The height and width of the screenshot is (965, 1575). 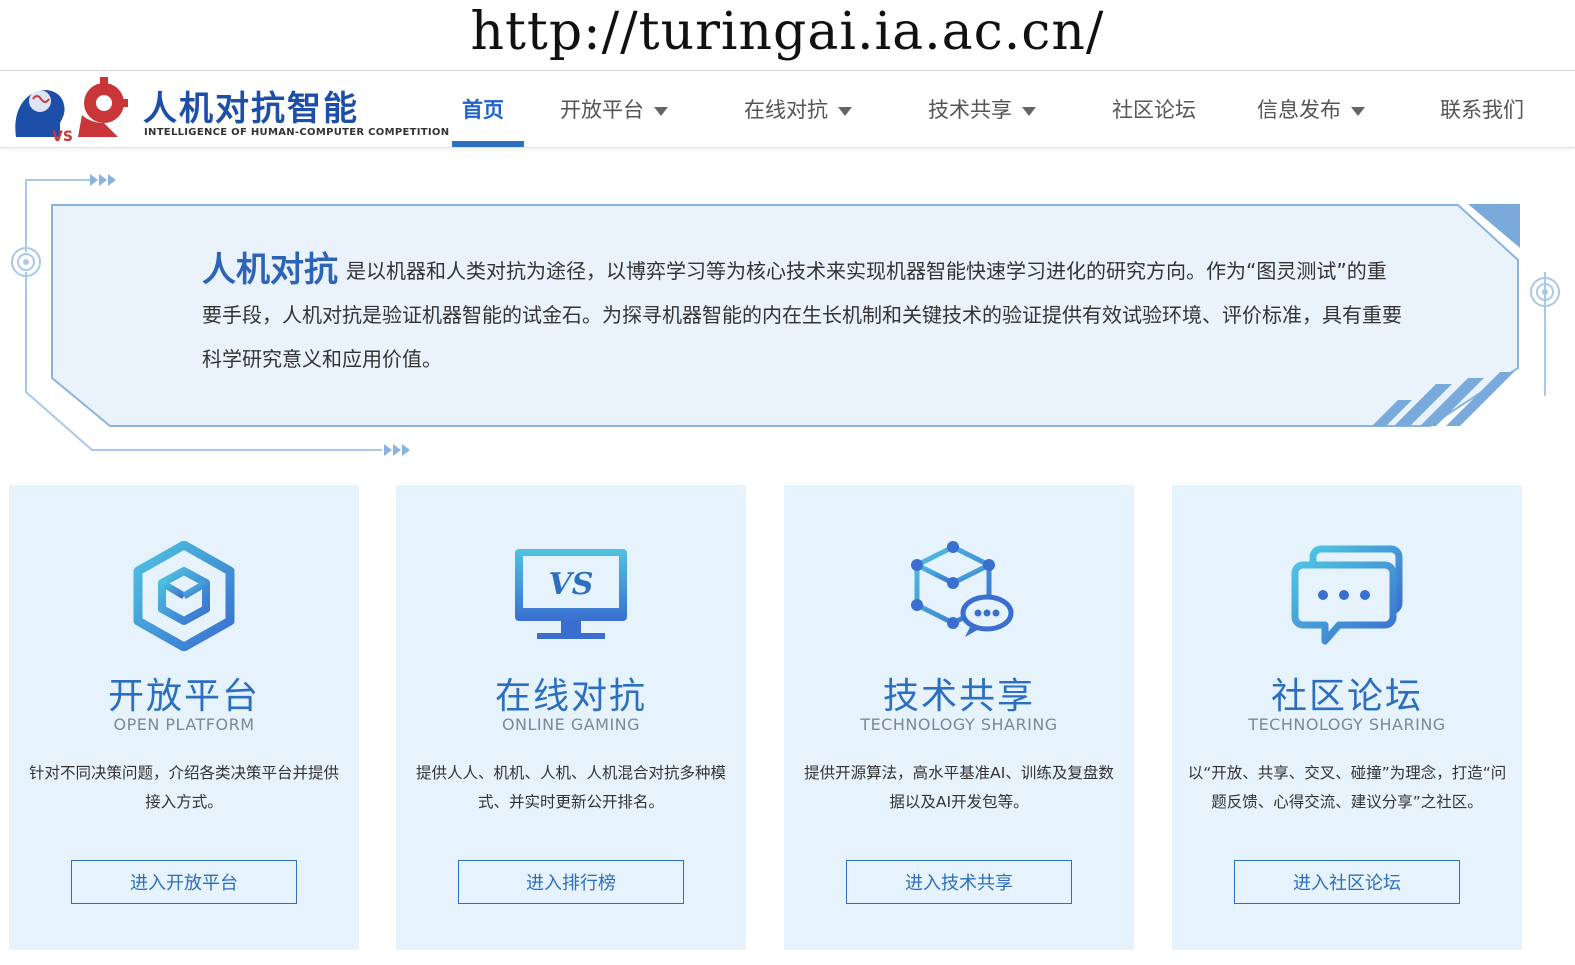 I want to click on human-vs-robot-logo-icon: VS, so click(x=71, y=111).